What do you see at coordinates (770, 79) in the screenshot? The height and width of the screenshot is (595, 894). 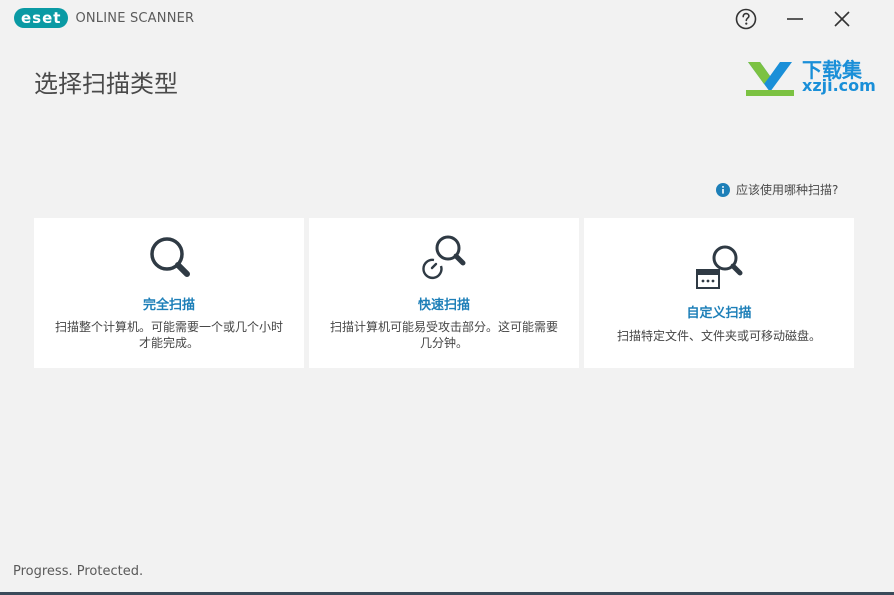 I see `watermark-logo-icon` at bounding box center [770, 79].